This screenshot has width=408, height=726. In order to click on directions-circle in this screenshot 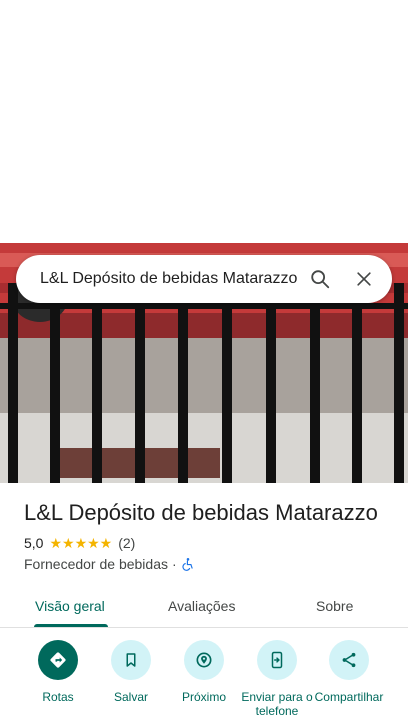, I will do `click(58, 660)`.